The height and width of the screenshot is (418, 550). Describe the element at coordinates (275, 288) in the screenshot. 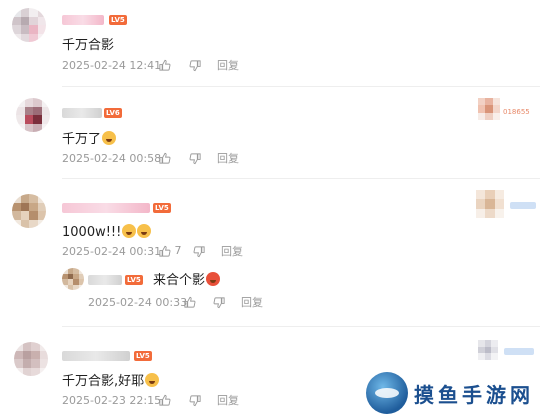

I see `nested-reply: LV5 来合个影 2025-02-24 00:33 回复` at that location.